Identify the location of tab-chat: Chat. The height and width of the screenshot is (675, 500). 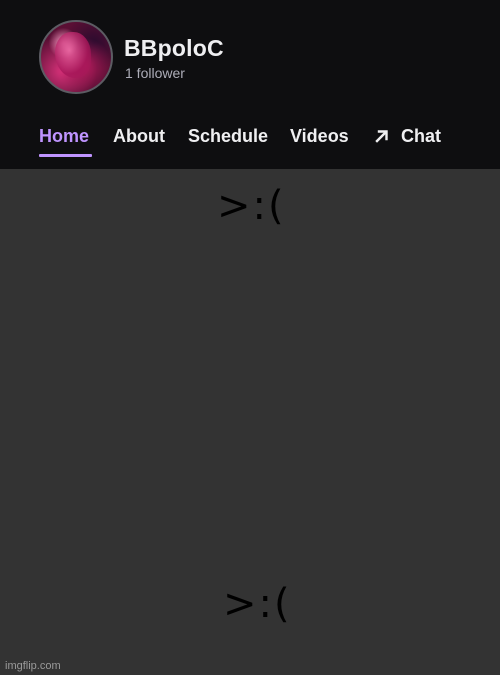
(421, 136).